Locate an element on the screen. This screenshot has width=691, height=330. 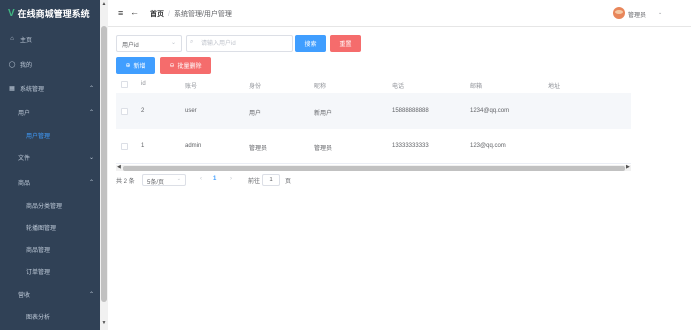
sidebar-item-label: 商品分类管理 is located at coordinates (44, 206).